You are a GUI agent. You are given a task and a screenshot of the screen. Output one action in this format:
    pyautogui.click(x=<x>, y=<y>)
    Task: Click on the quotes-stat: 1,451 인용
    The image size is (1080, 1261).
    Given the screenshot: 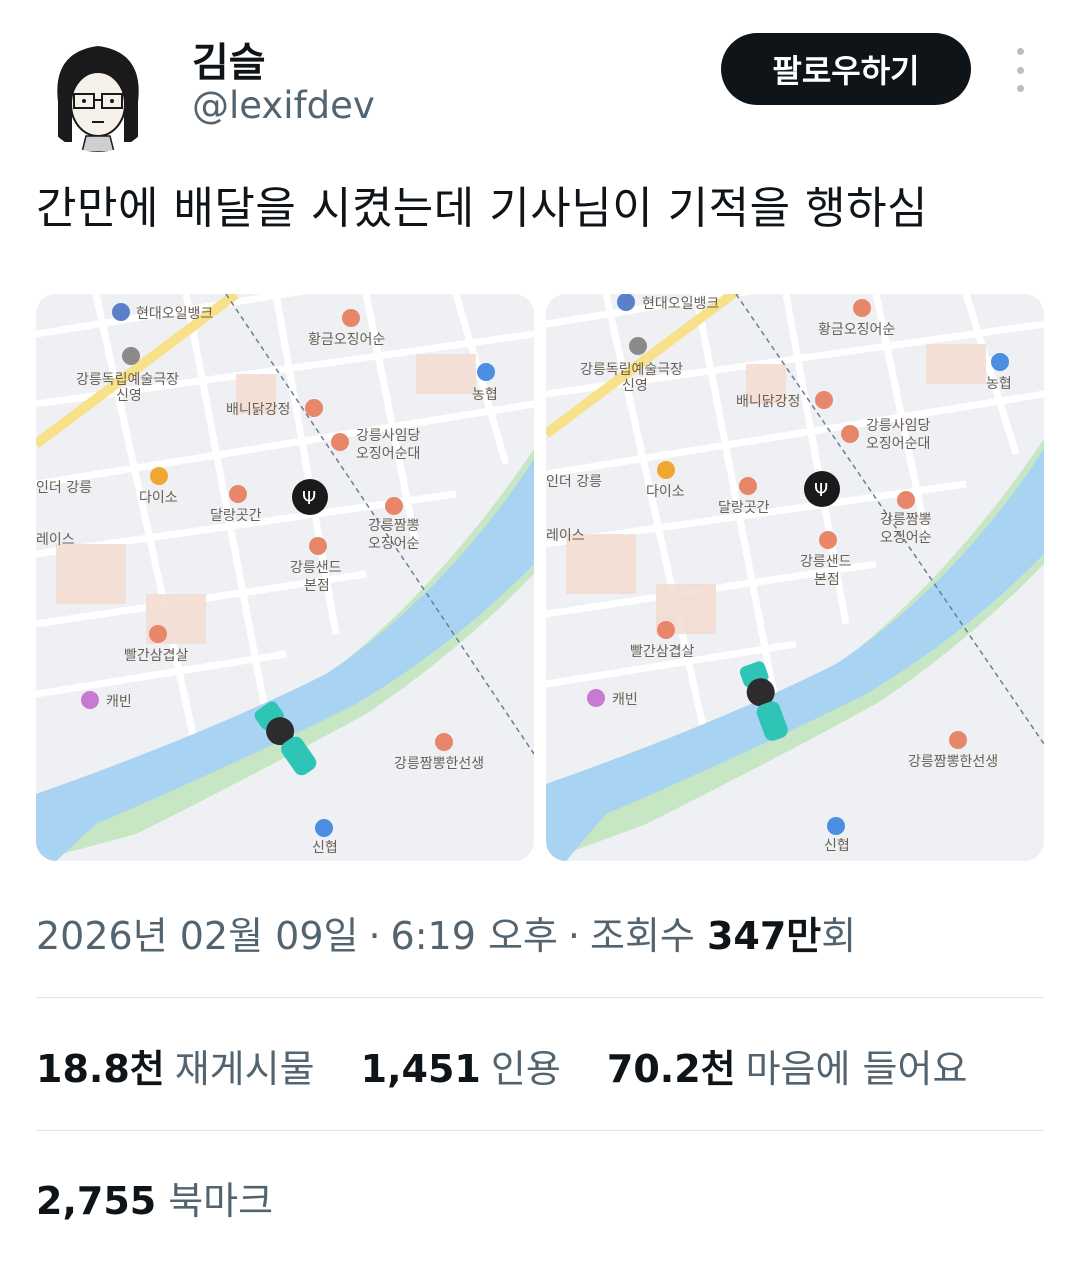 What is the action you would take?
    pyautogui.click(x=461, y=1069)
    